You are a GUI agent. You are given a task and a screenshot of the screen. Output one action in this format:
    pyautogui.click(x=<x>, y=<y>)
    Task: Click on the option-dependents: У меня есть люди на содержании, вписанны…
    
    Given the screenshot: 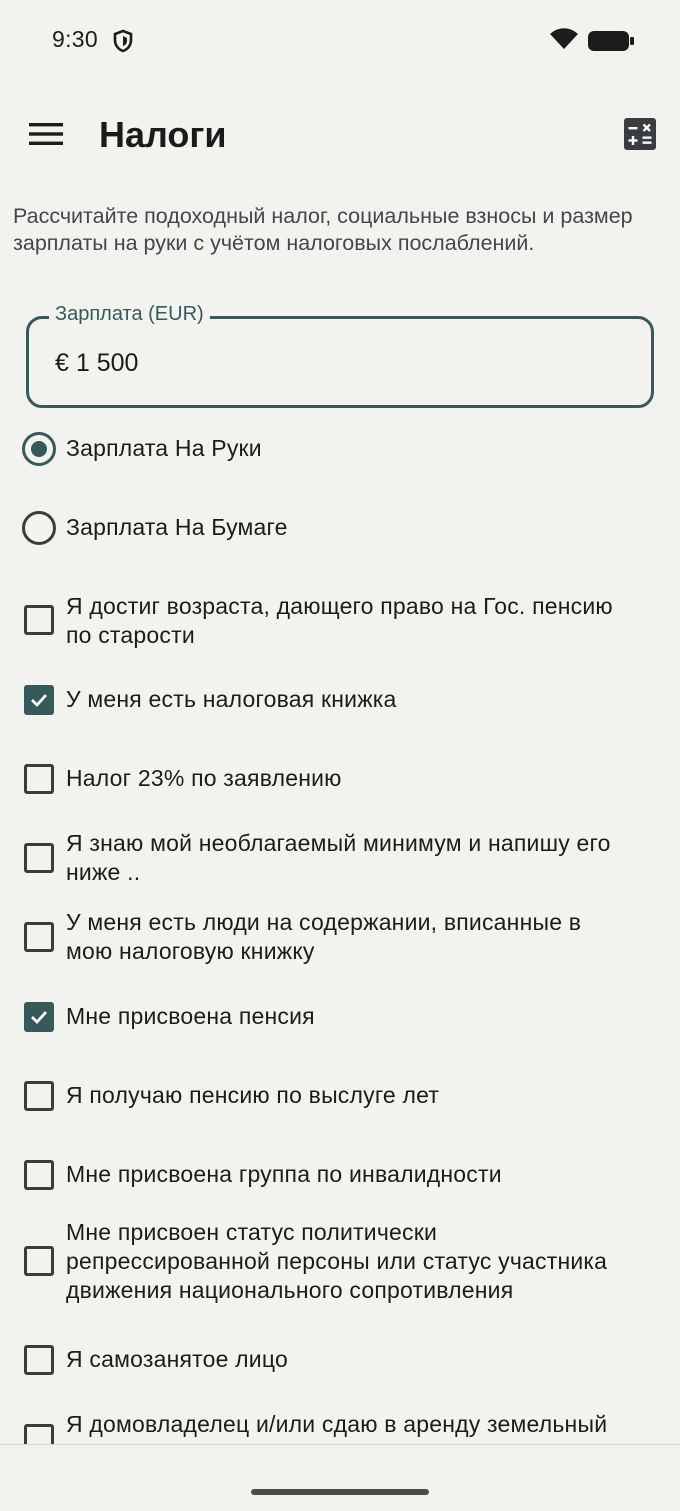 What is the action you would take?
    pyautogui.click(x=347, y=938)
    